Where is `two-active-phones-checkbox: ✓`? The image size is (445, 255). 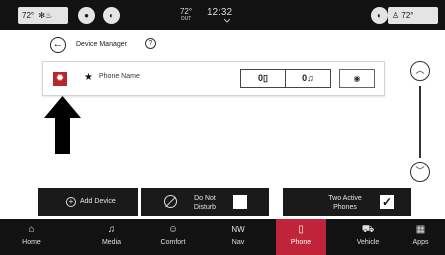
two-active-phones-checkbox: ✓ is located at coordinates (387, 202).